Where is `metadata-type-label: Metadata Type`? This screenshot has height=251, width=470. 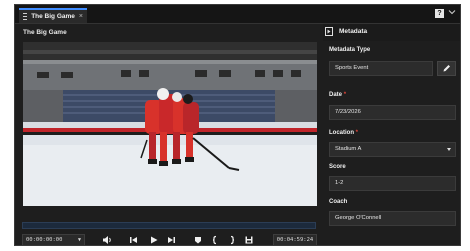
metadata-type-label: Metadata Type is located at coordinates (350, 50).